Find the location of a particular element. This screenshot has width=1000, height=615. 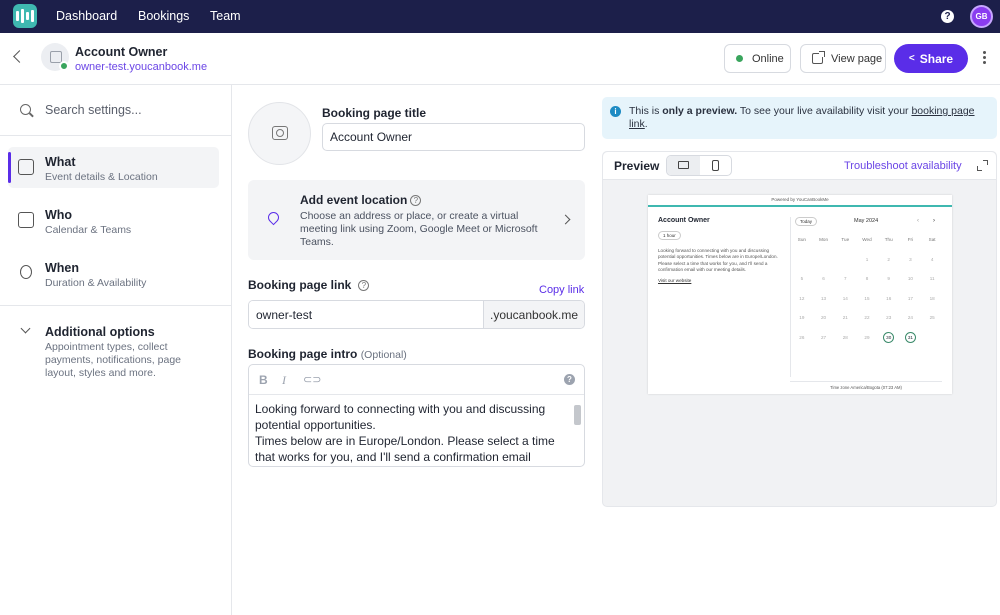

sidebar-item-what: What Event details & Location is located at coordinates (113, 167).